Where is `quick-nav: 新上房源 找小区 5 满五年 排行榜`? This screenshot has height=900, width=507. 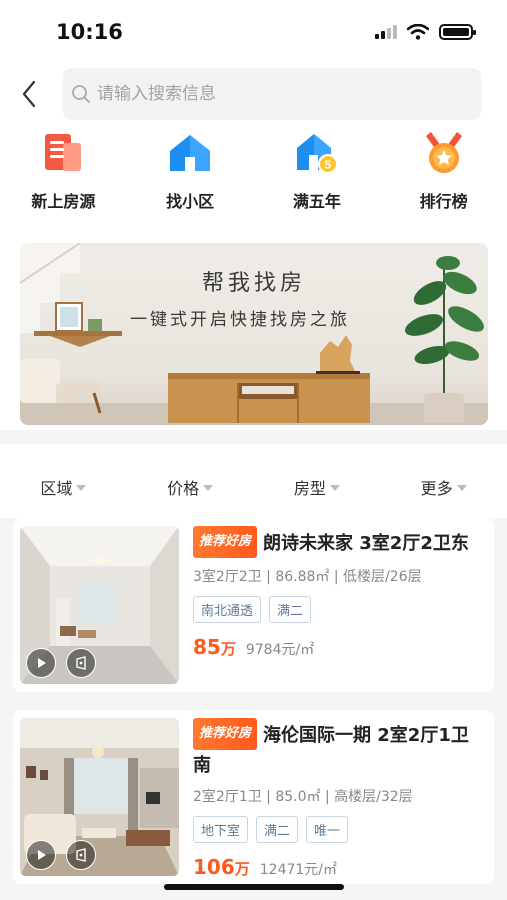
quick-nav: 新上房源 找小区 5 满五年 排行榜 is located at coordinates (253, 175).